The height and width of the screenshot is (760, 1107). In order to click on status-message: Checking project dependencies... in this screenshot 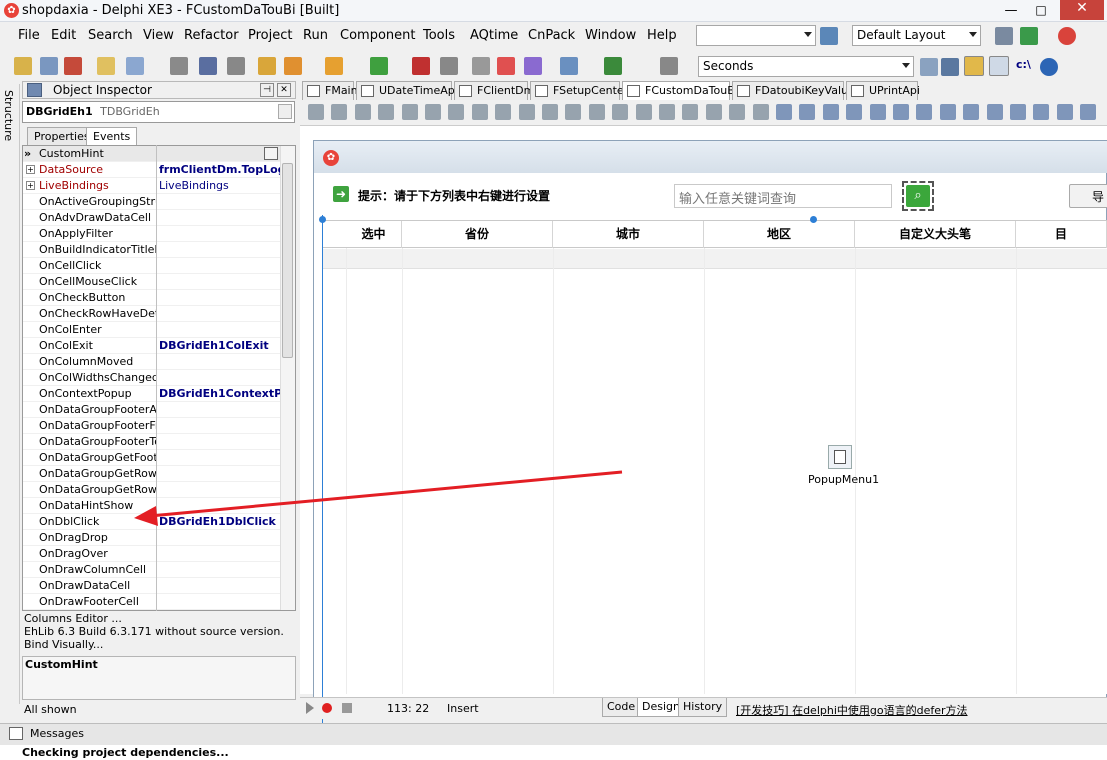, I will do `click(125, 752)`.